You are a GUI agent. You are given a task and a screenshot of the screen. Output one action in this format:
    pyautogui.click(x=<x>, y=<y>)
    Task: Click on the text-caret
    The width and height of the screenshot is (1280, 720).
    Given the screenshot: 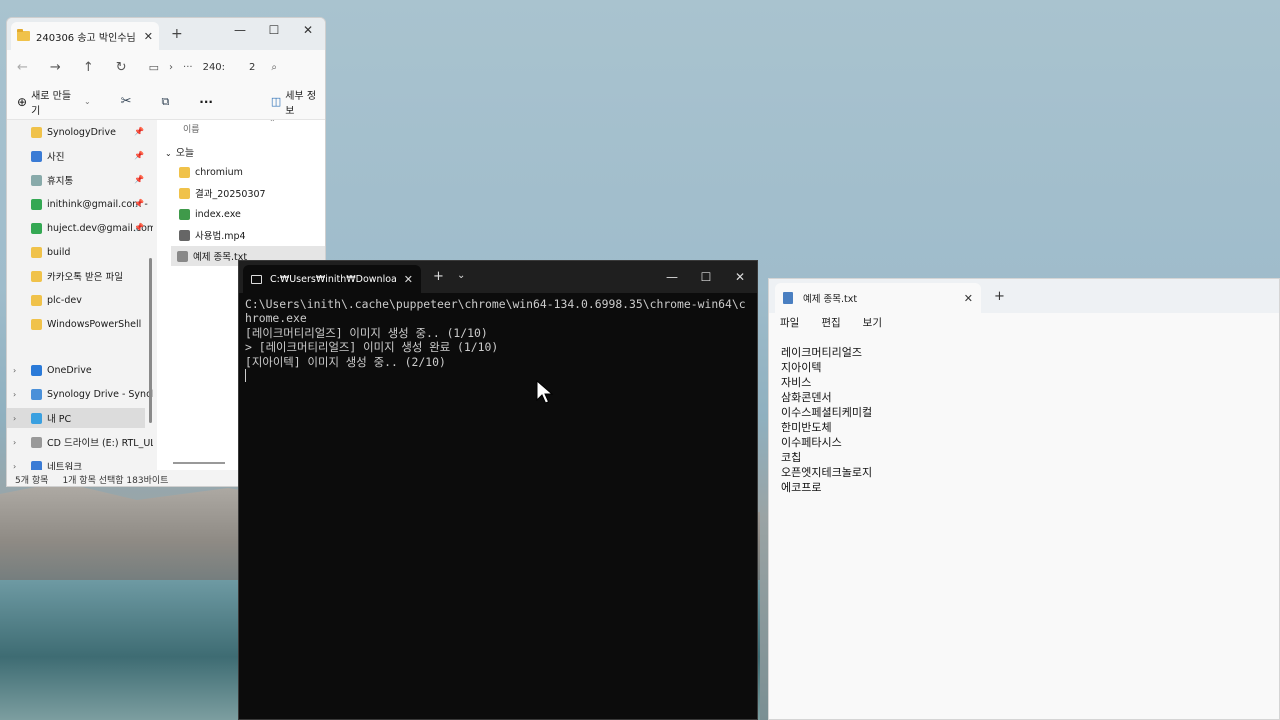 What is the action you would take?
    pyautogui.click(x=245, y=376)
    